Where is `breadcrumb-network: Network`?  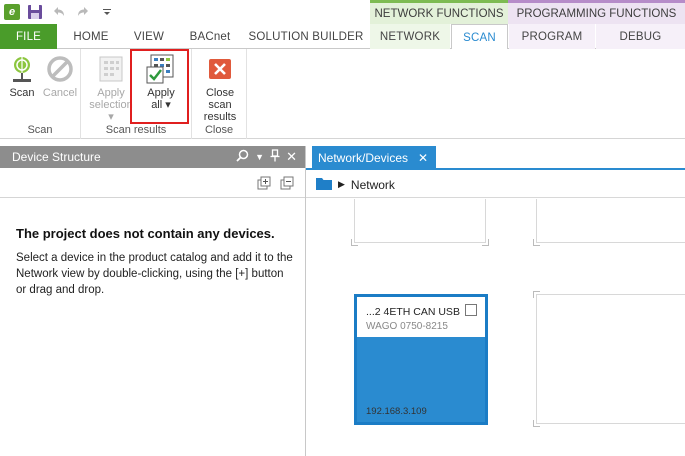
breadcrumb-network: Network is located at coordinates (373, 185).